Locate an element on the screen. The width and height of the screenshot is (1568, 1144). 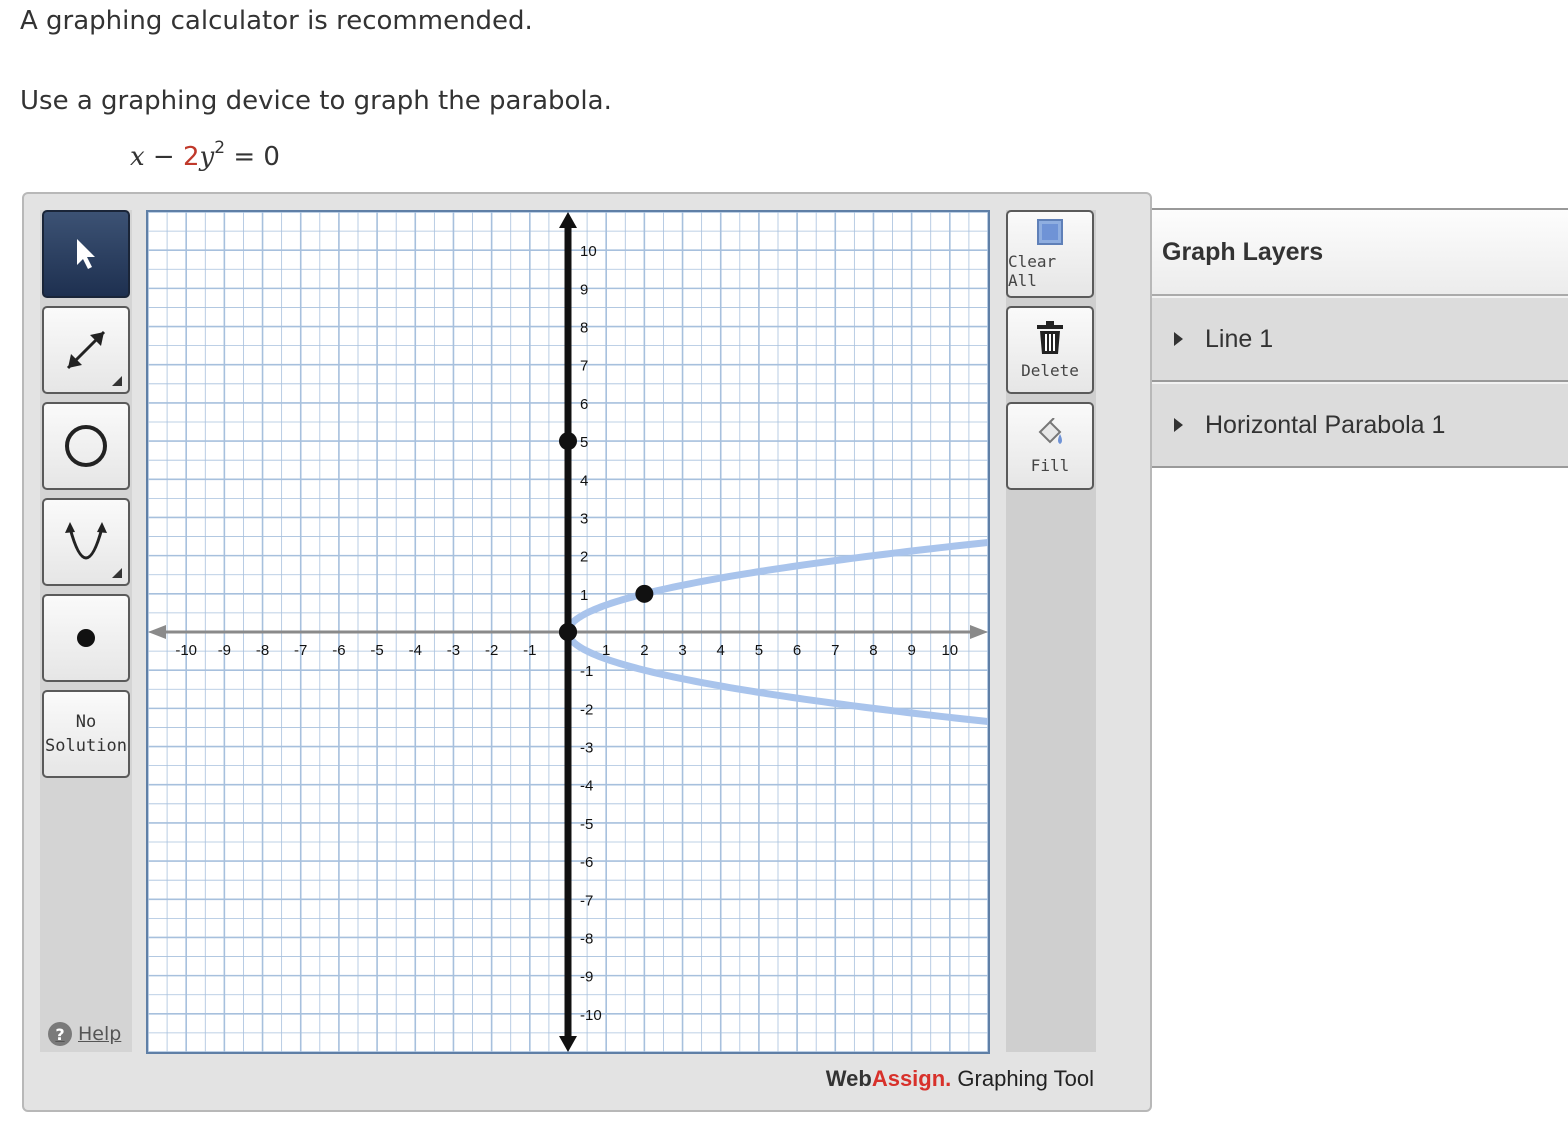
y-tick-label: -9 is located at coordinates (586, 977).